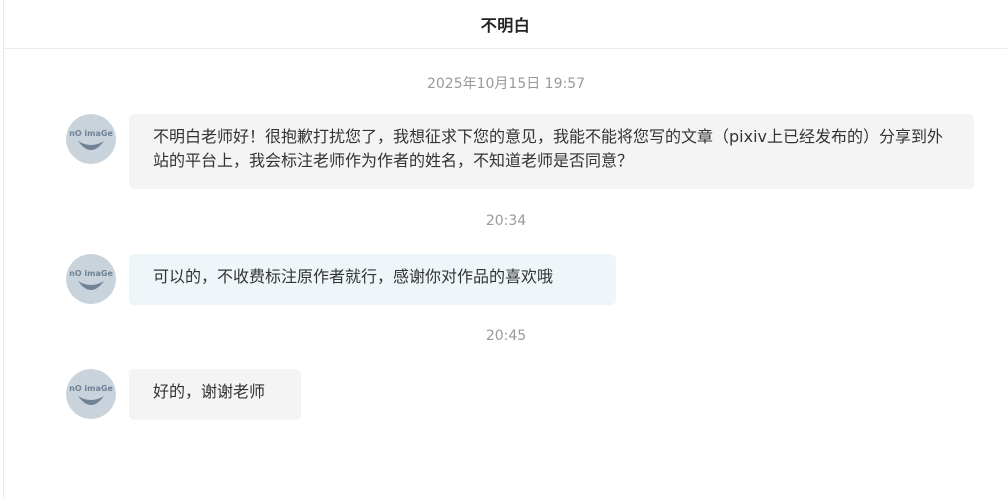 This screenshot has height=499, width=1007. What do you see at coordinates (506, 221) in the screenshot?
I see `message-timestamp: 20:34` at bounding box center [506, 221].